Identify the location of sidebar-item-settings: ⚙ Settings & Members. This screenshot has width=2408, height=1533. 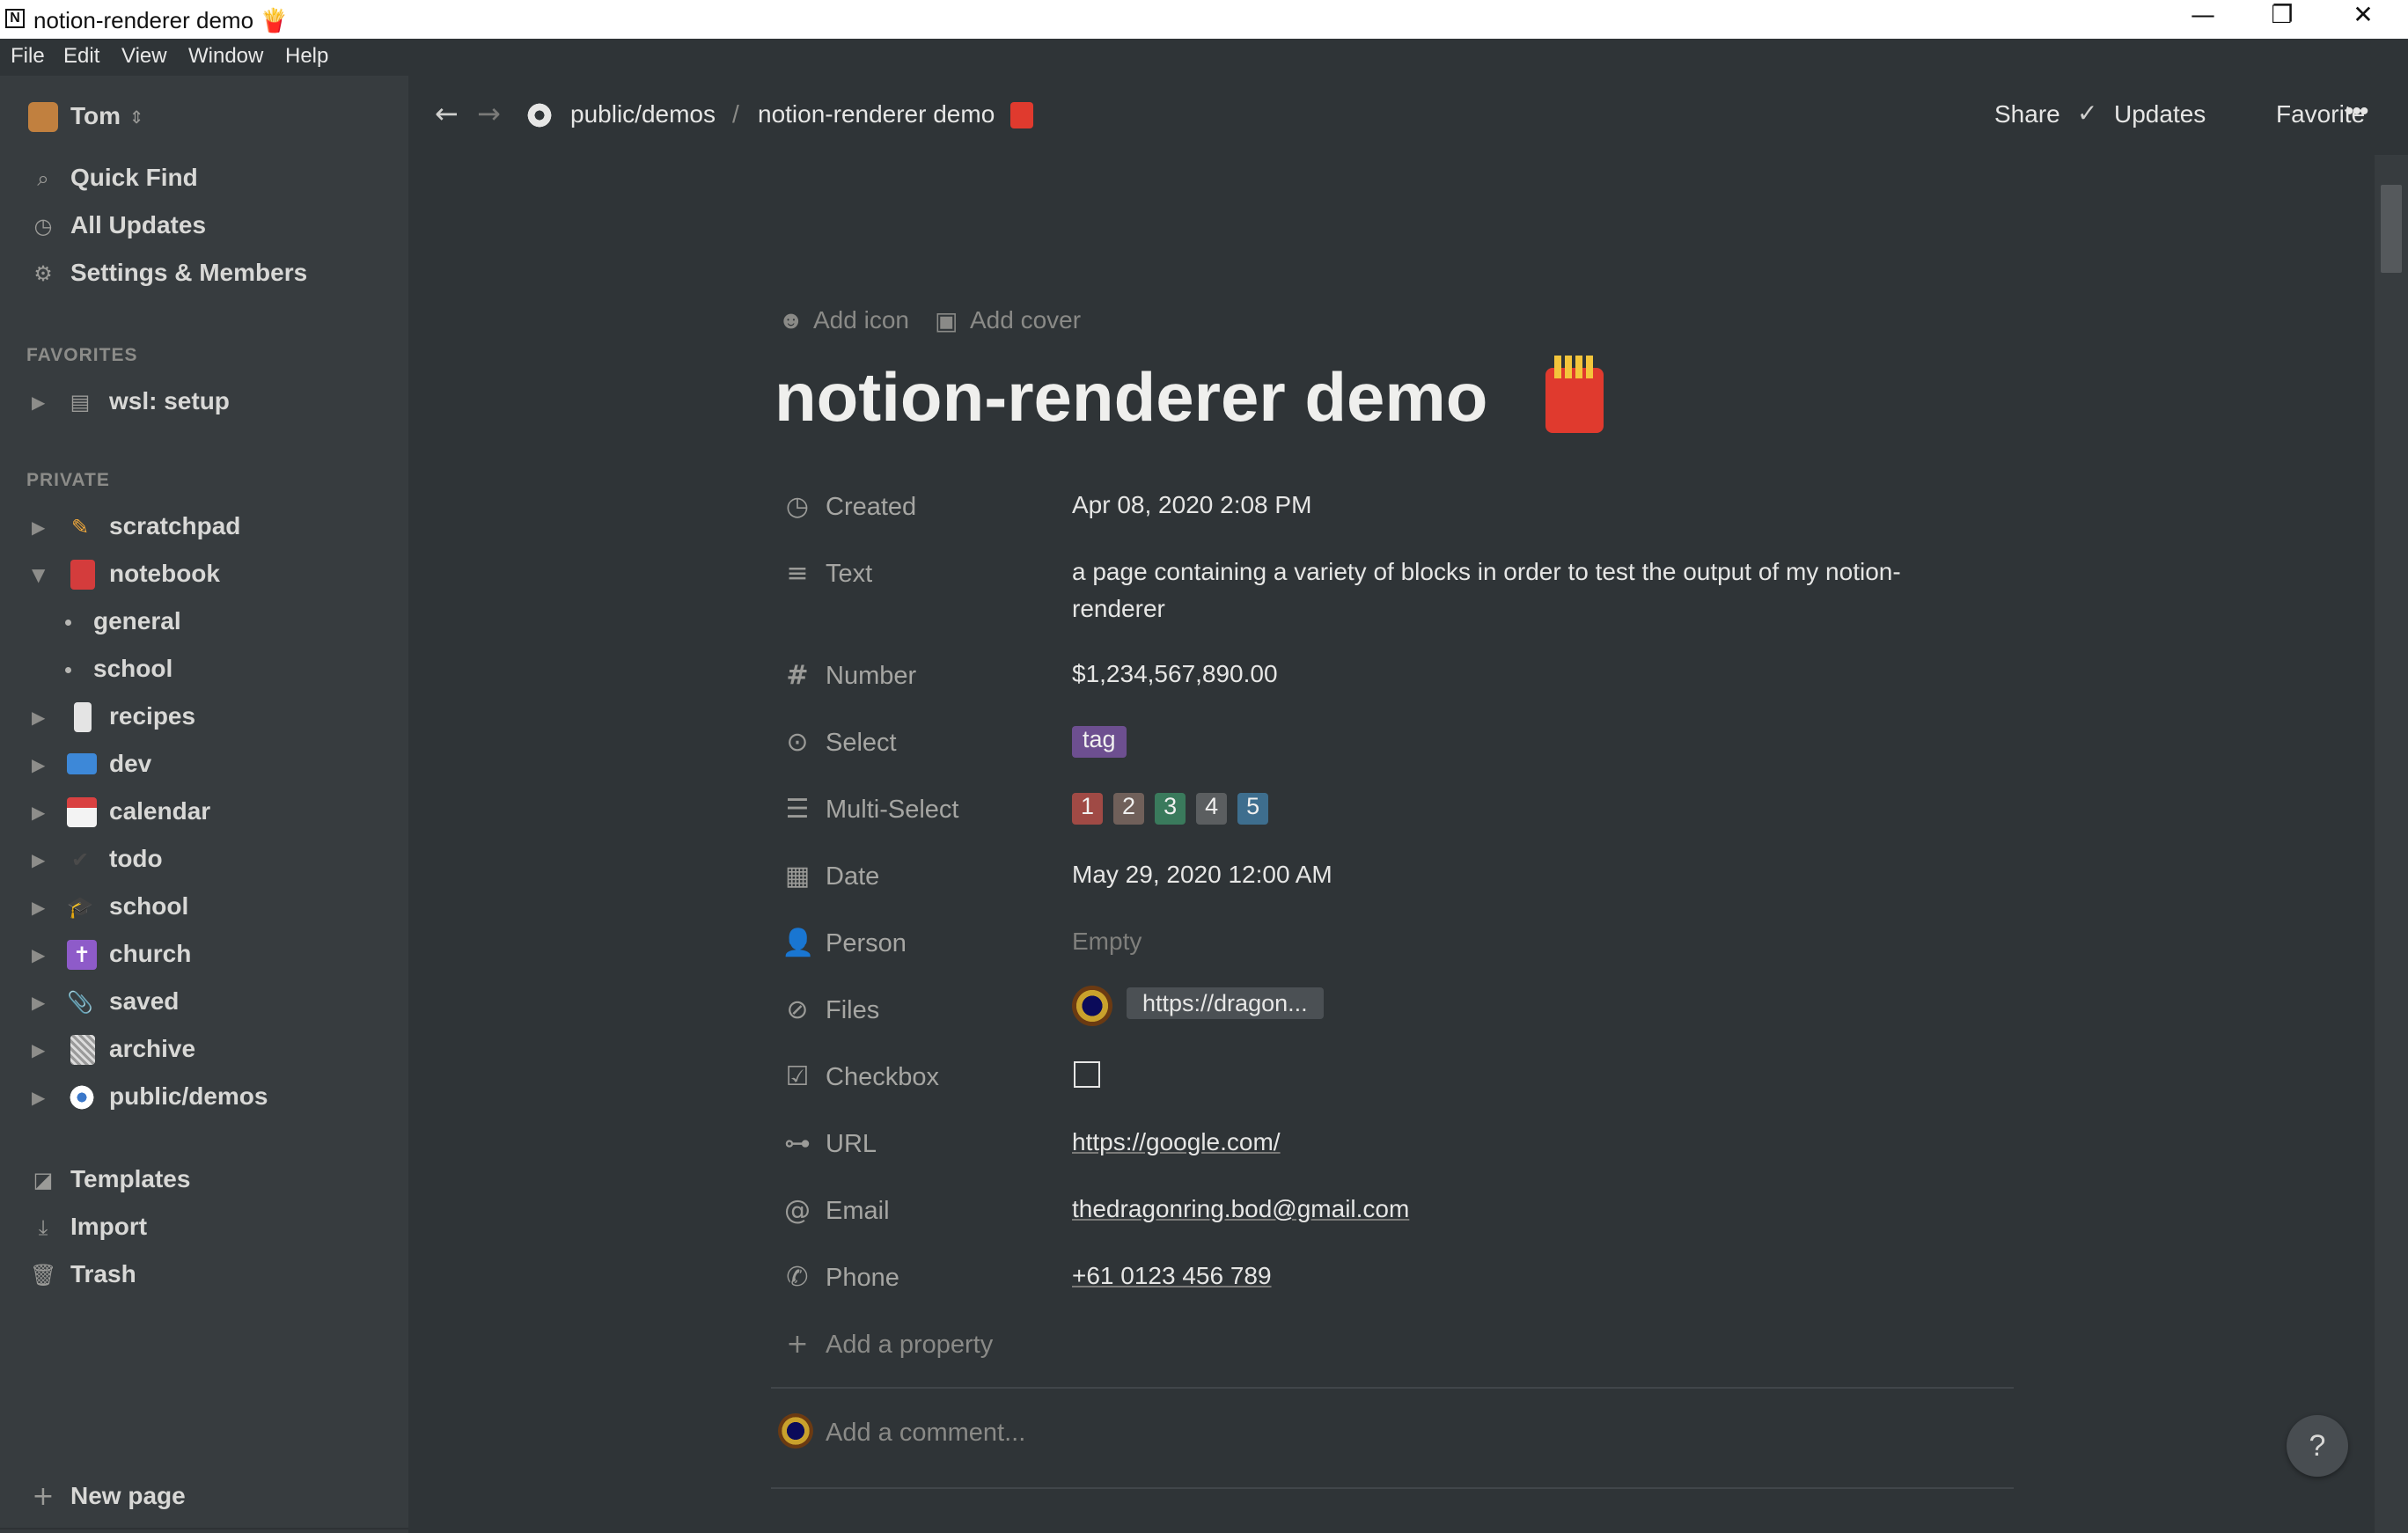
(204, 273).